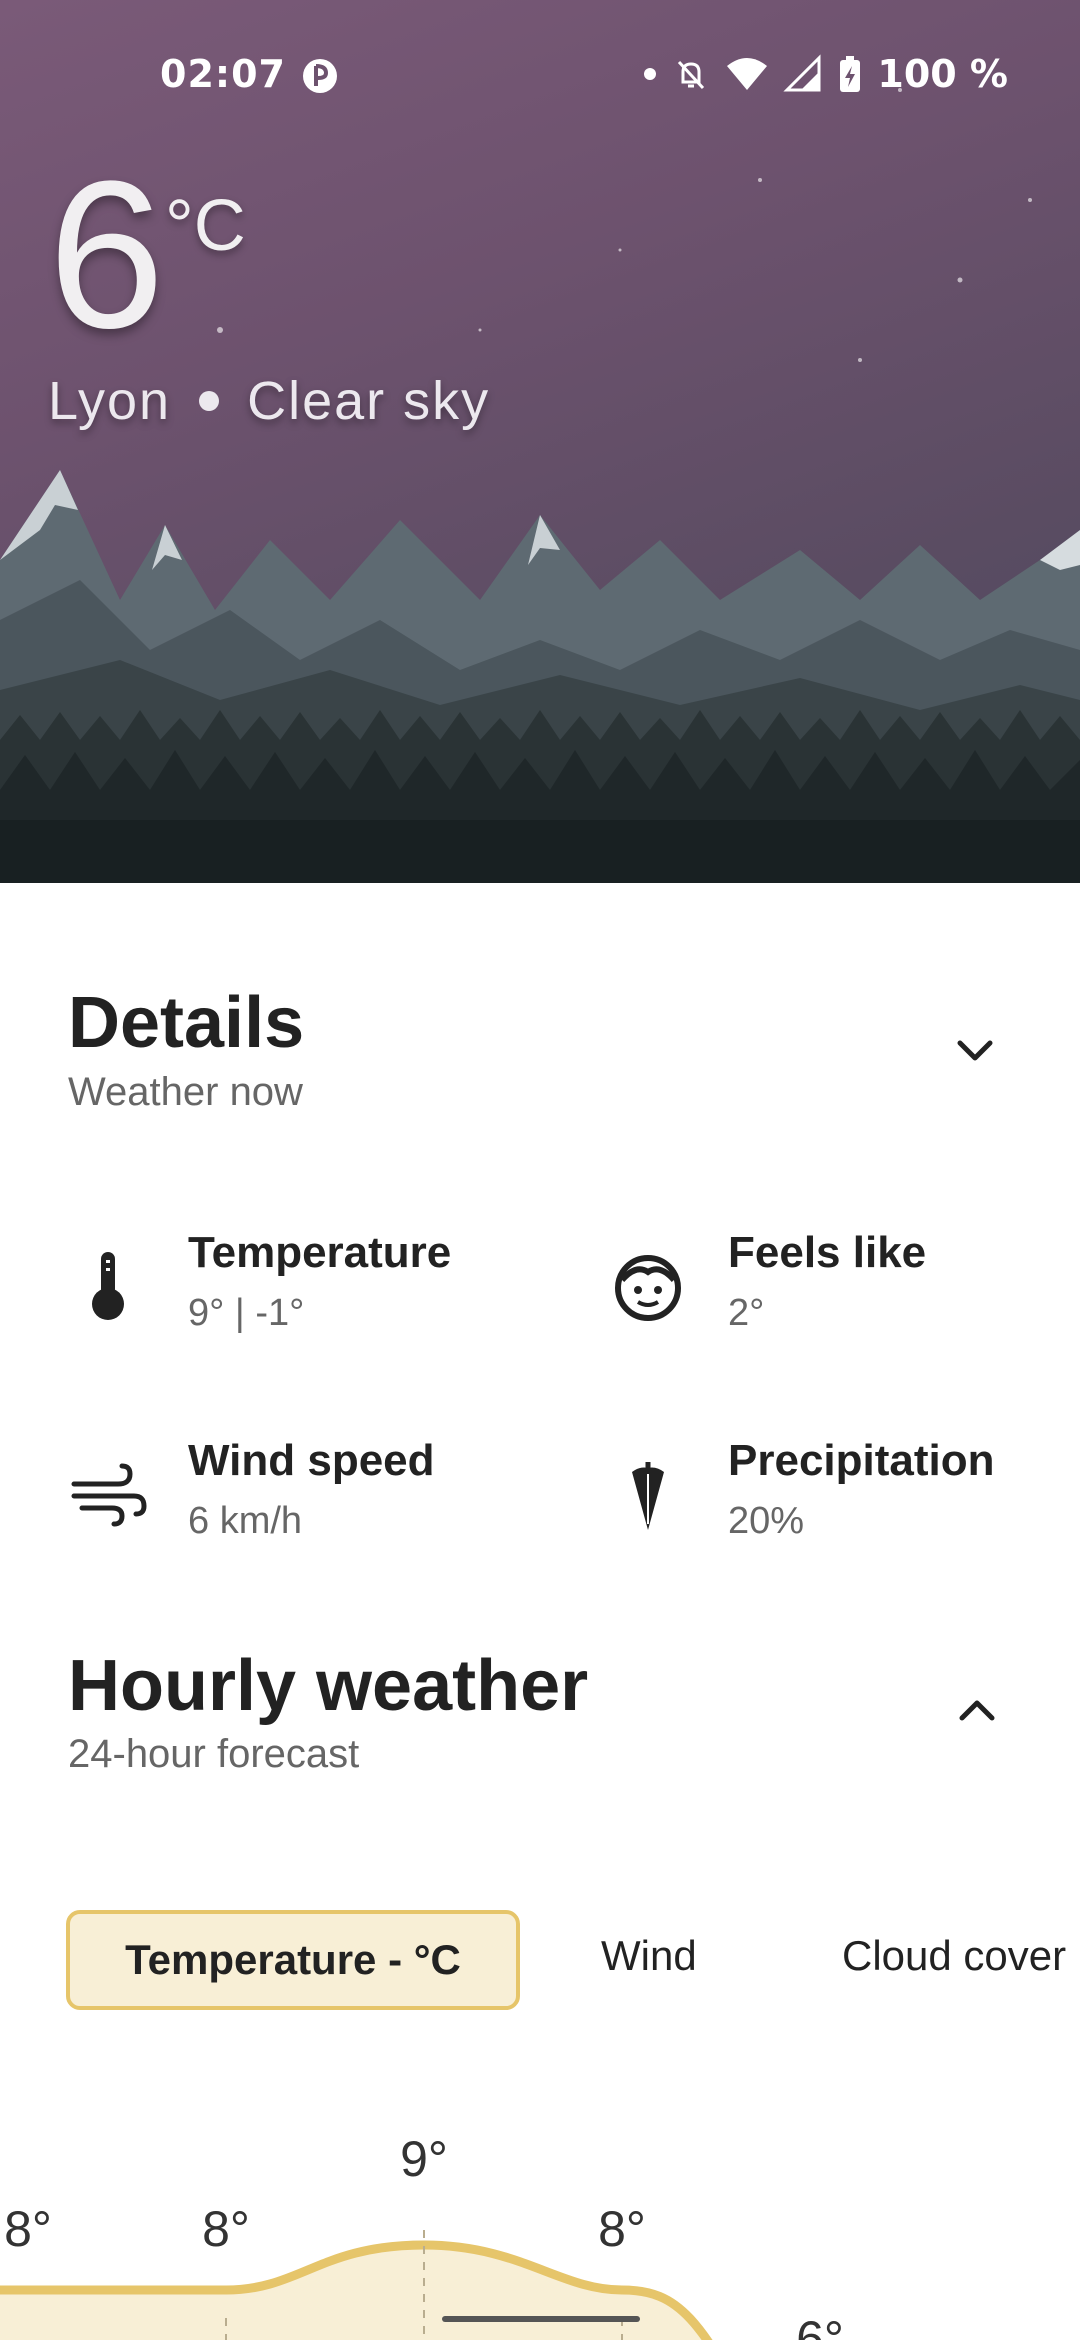 The height and width of the screenshot is (2340, 1080). What do you see at coordinates (311, 1460) in the screenshot?
I see `detail-label: Wind speed` at bounding box center [311, 1460].